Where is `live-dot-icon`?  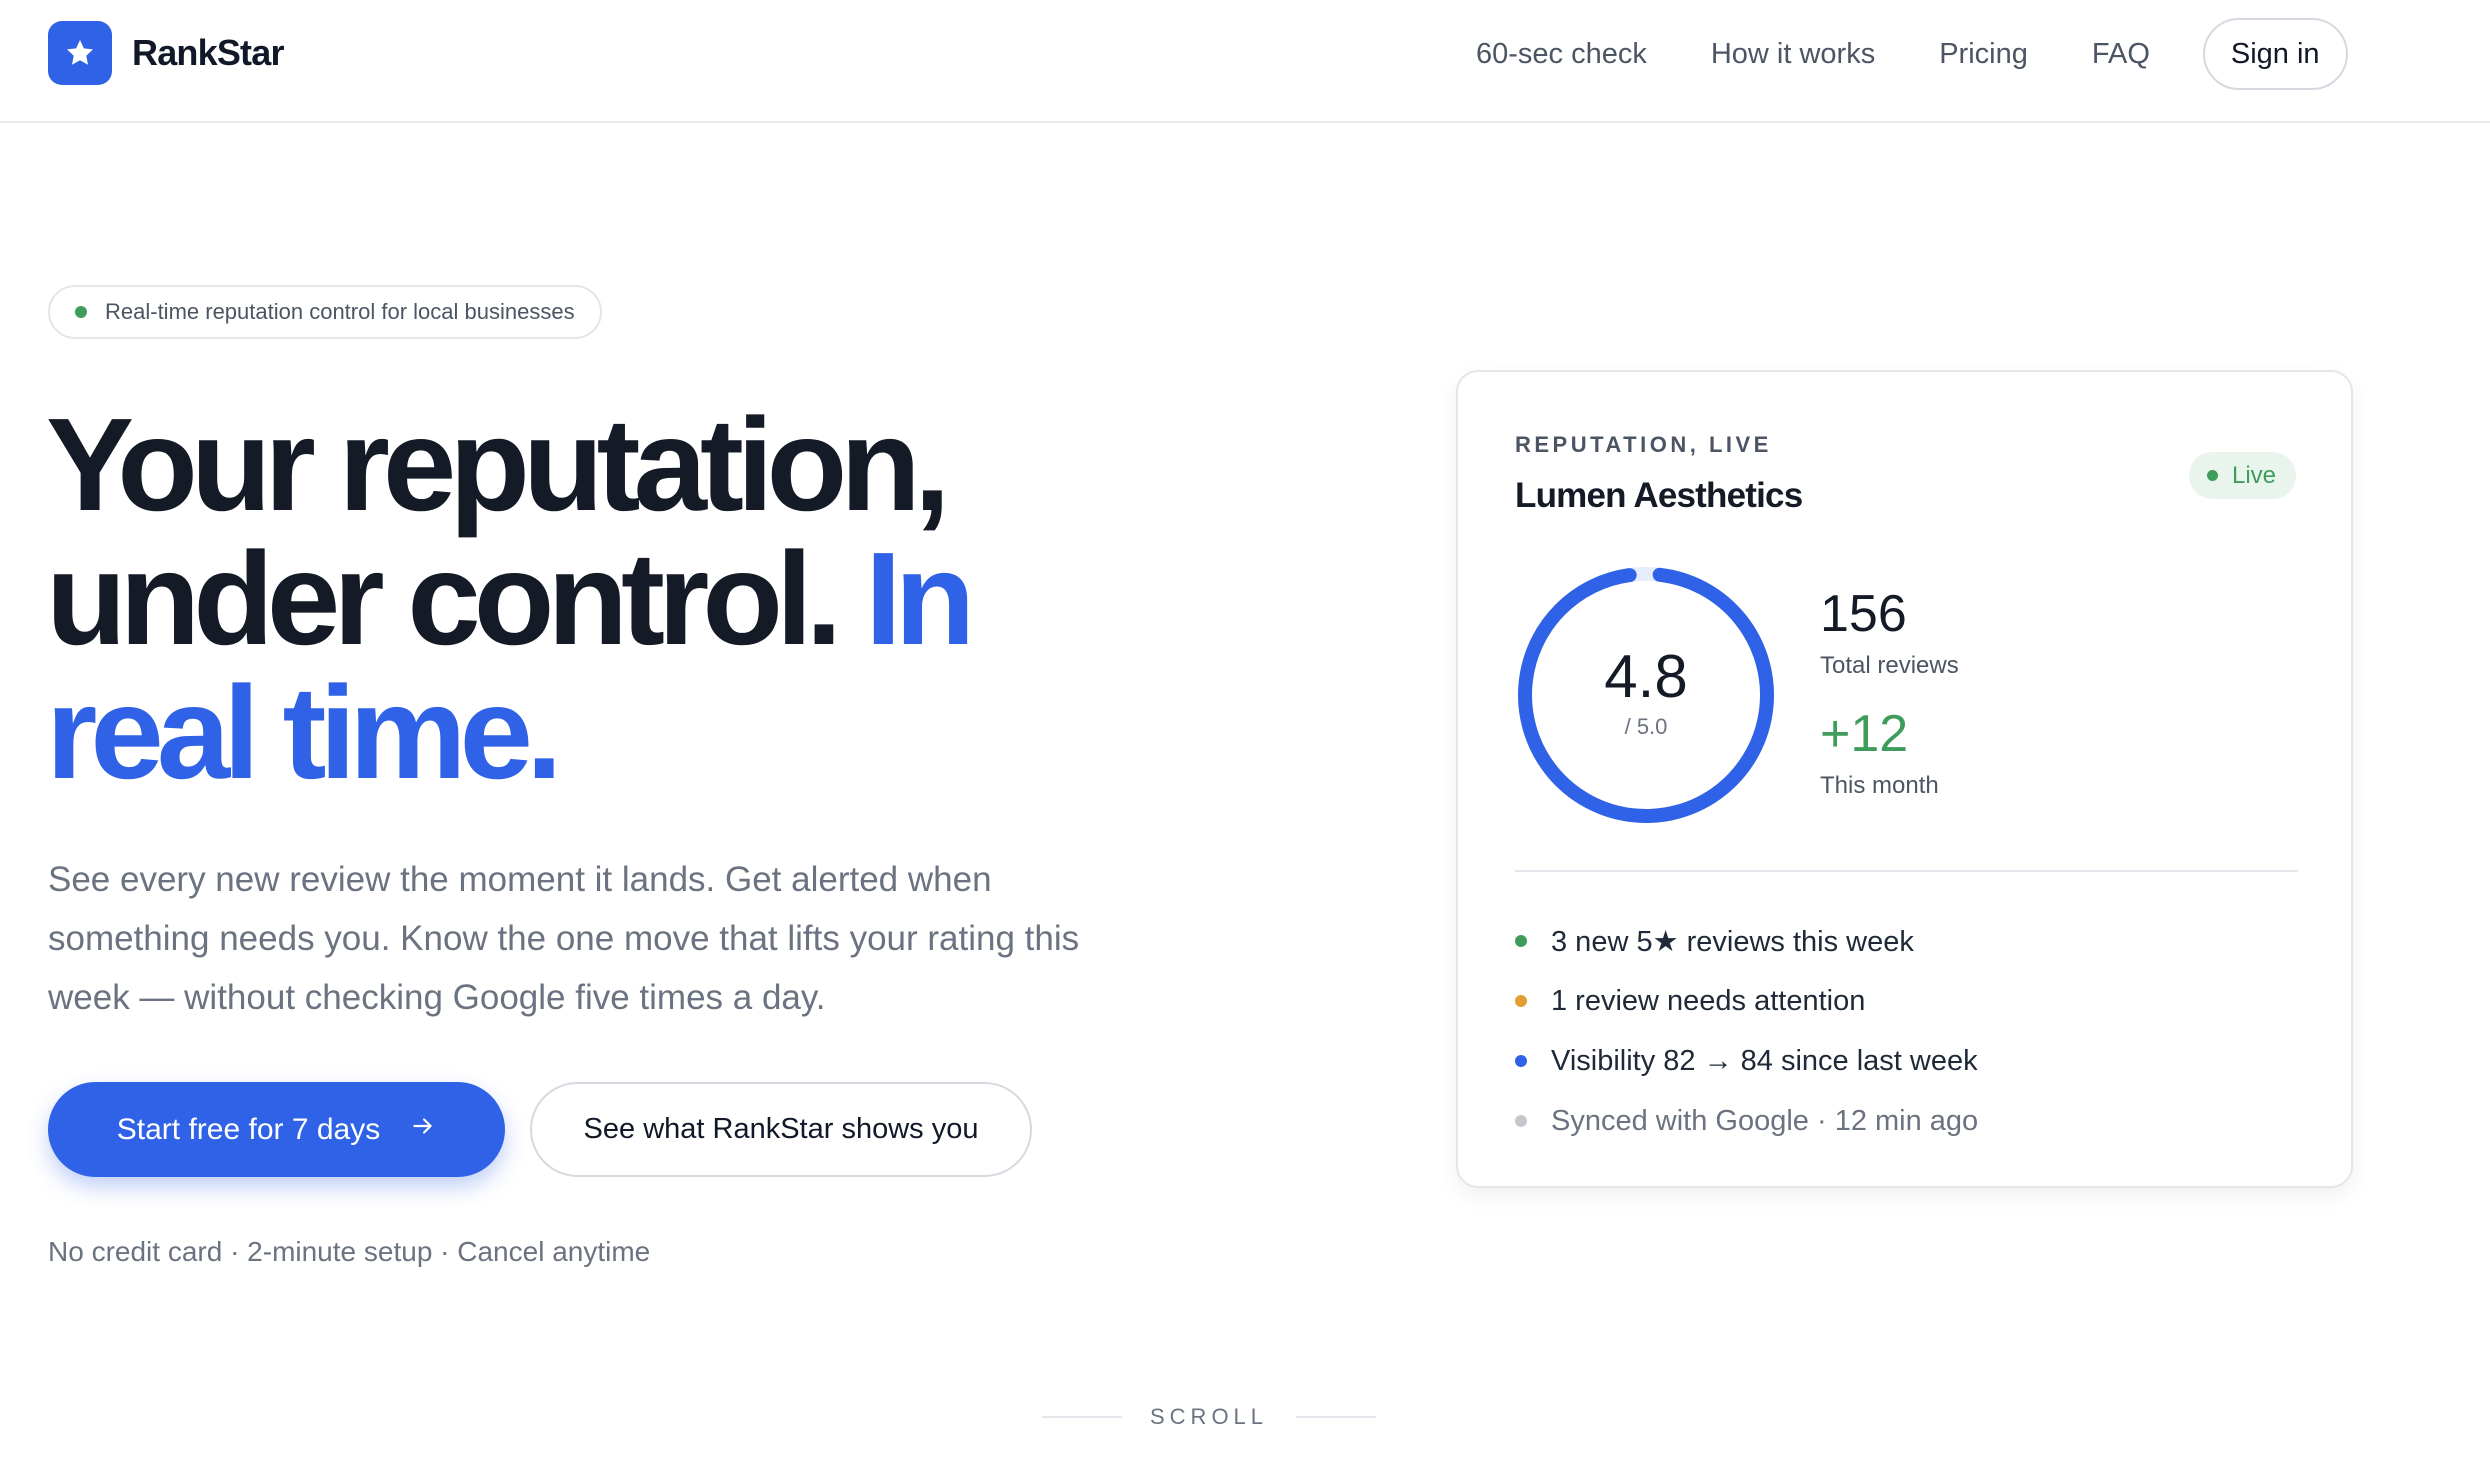
live-dot-icon is located at coordinates (2212, 475).